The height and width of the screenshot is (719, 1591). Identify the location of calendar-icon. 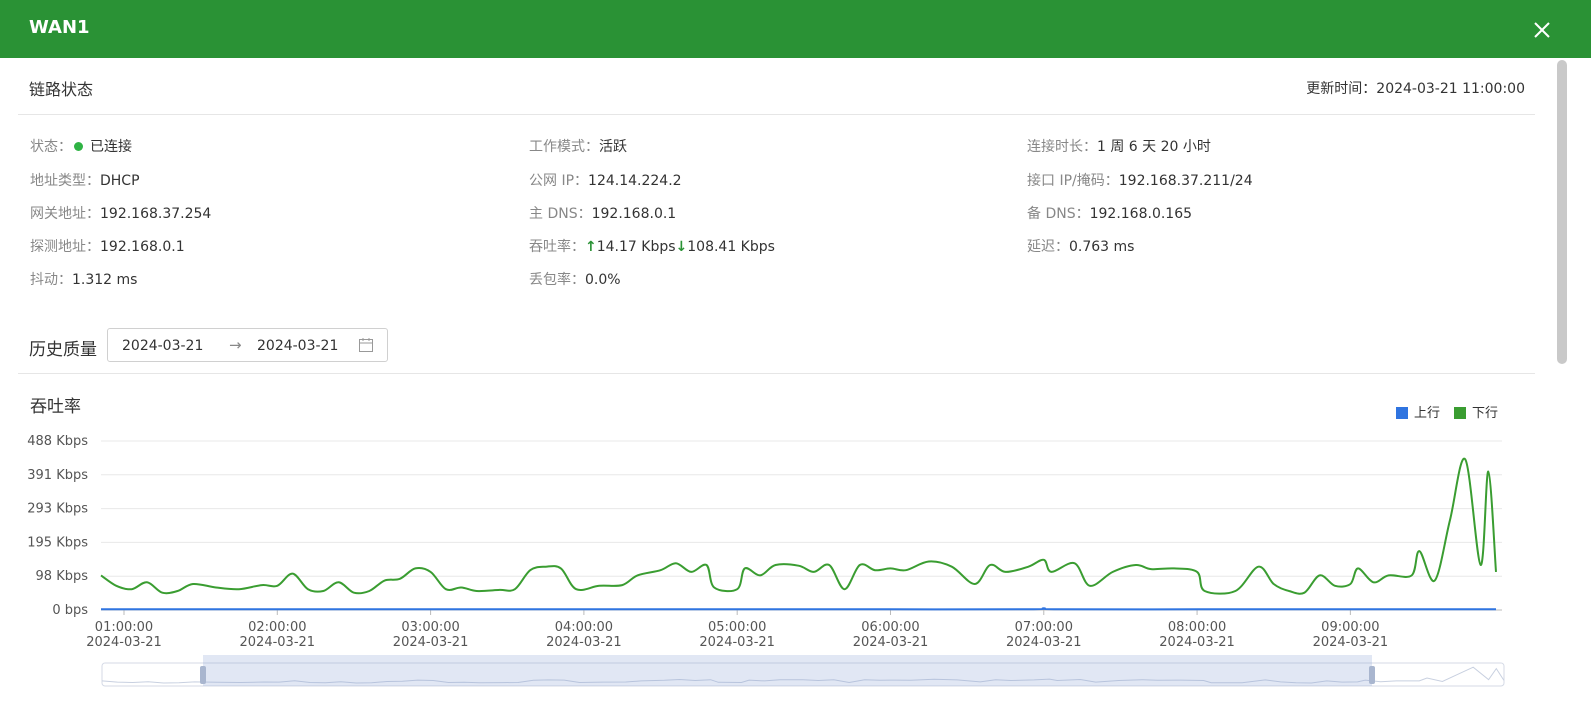
(366, 345).